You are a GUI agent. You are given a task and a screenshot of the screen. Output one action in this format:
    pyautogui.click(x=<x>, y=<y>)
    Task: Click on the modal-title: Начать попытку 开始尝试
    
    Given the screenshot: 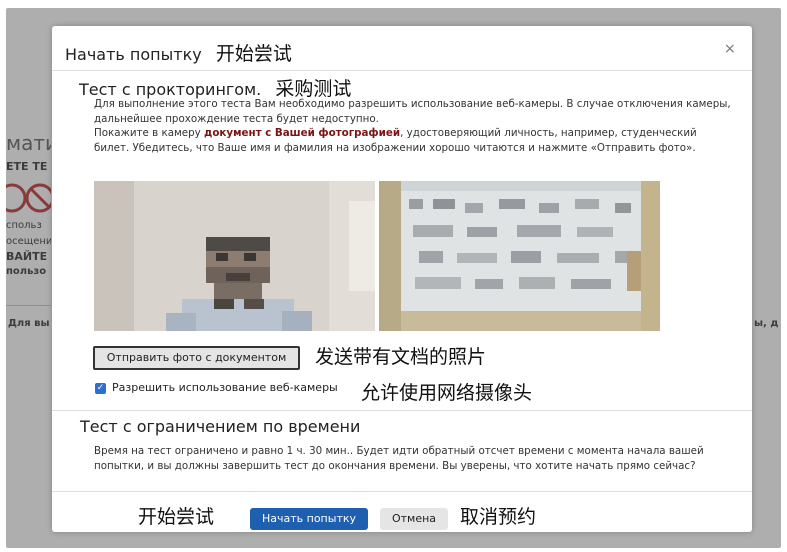 What is the action you would take?
    pyautogui.click(x=178, y=52)
    